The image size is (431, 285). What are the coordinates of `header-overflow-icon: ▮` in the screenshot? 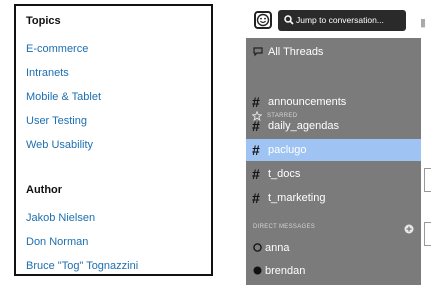 It's located at (423, 23).